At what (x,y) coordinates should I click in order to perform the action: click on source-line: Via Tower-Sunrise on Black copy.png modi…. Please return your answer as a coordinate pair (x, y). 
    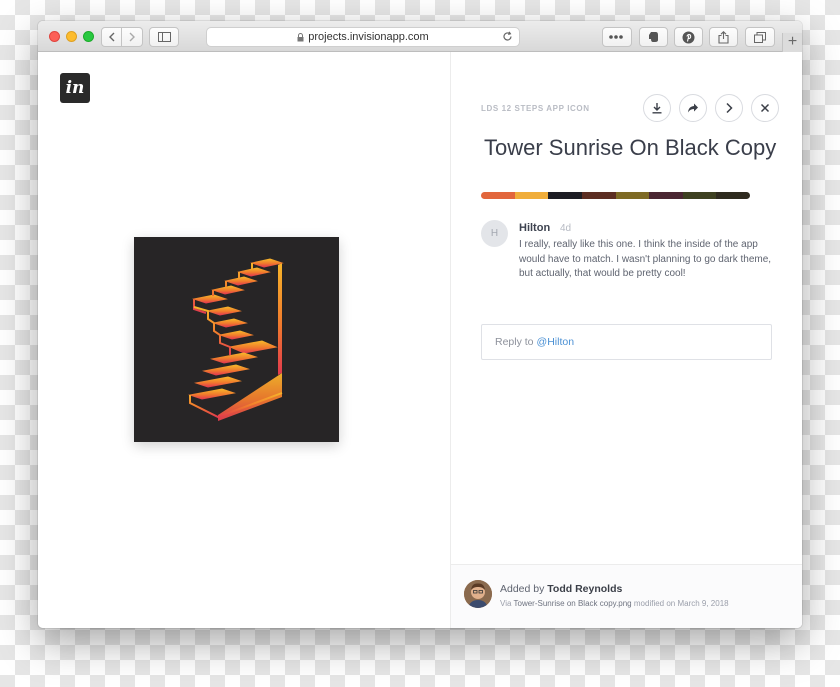
    Looking at the image, I should click on (614, 603).